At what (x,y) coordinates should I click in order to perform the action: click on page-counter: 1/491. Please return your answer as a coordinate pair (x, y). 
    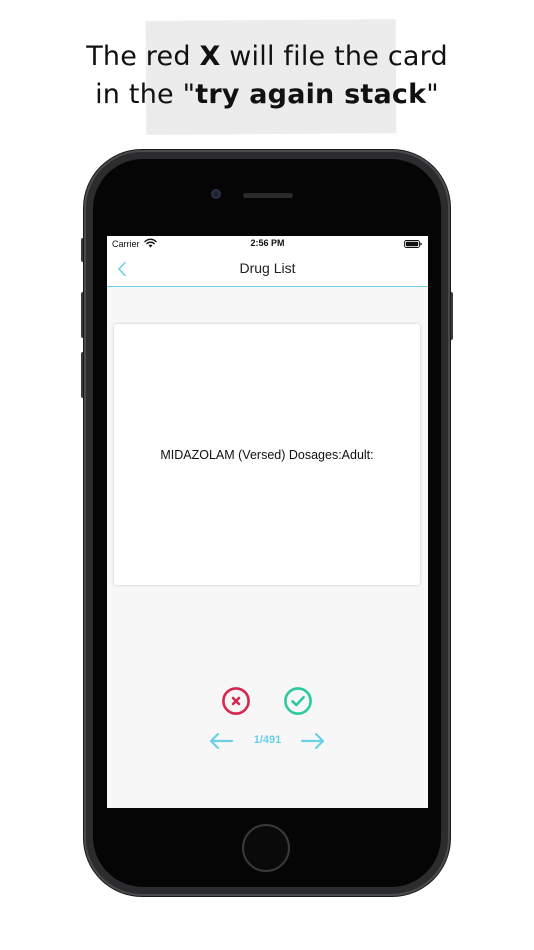
    Looking at the image, I should click on (267, 740).